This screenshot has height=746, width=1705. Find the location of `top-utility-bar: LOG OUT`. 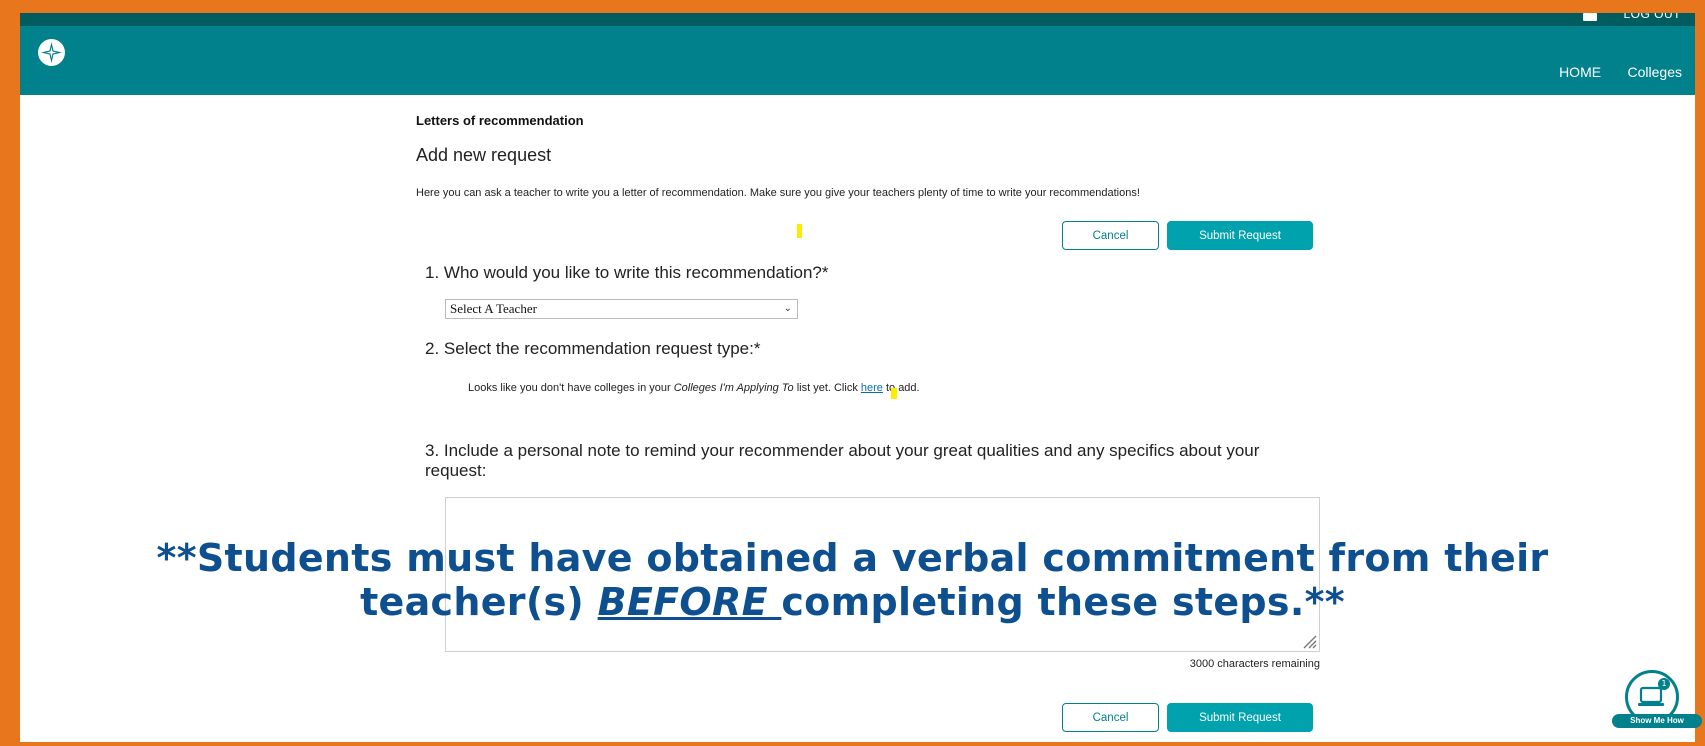

top-utility-bar: LOG OUT is located at coordinates (857, 19).